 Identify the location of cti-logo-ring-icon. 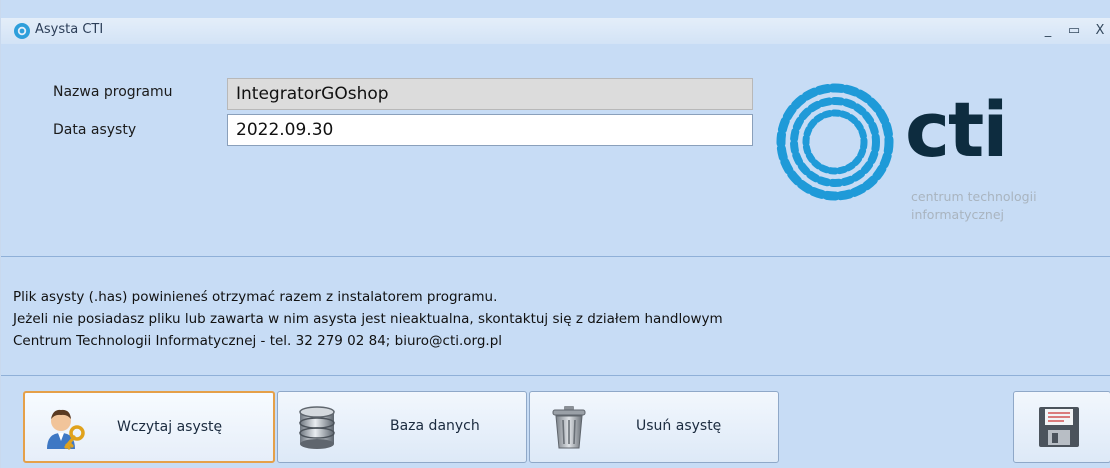
(835, 142).